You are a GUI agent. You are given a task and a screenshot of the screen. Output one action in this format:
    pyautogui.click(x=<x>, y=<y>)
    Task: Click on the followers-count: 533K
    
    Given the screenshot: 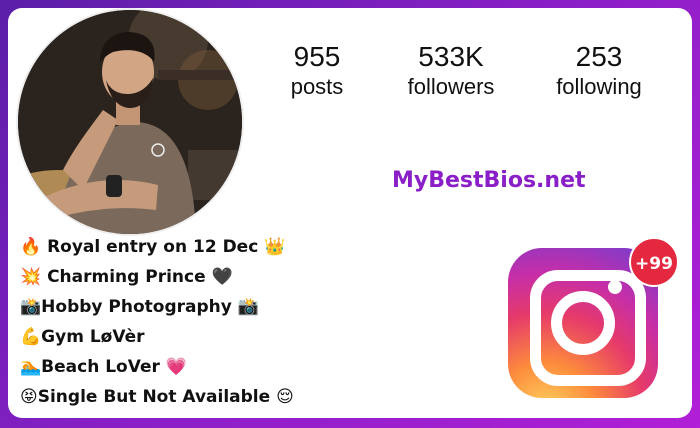 What is the action you would take?
    pyautogui.click(x=451, y=56)
    